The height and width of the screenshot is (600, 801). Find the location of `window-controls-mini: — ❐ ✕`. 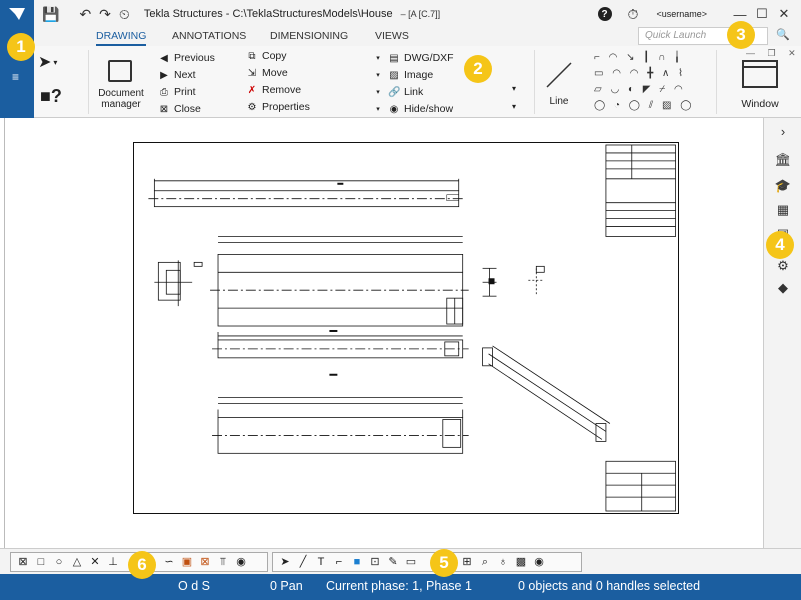

window-controls-mini: — ❐ ✕ is located at coordinates (773, 53).